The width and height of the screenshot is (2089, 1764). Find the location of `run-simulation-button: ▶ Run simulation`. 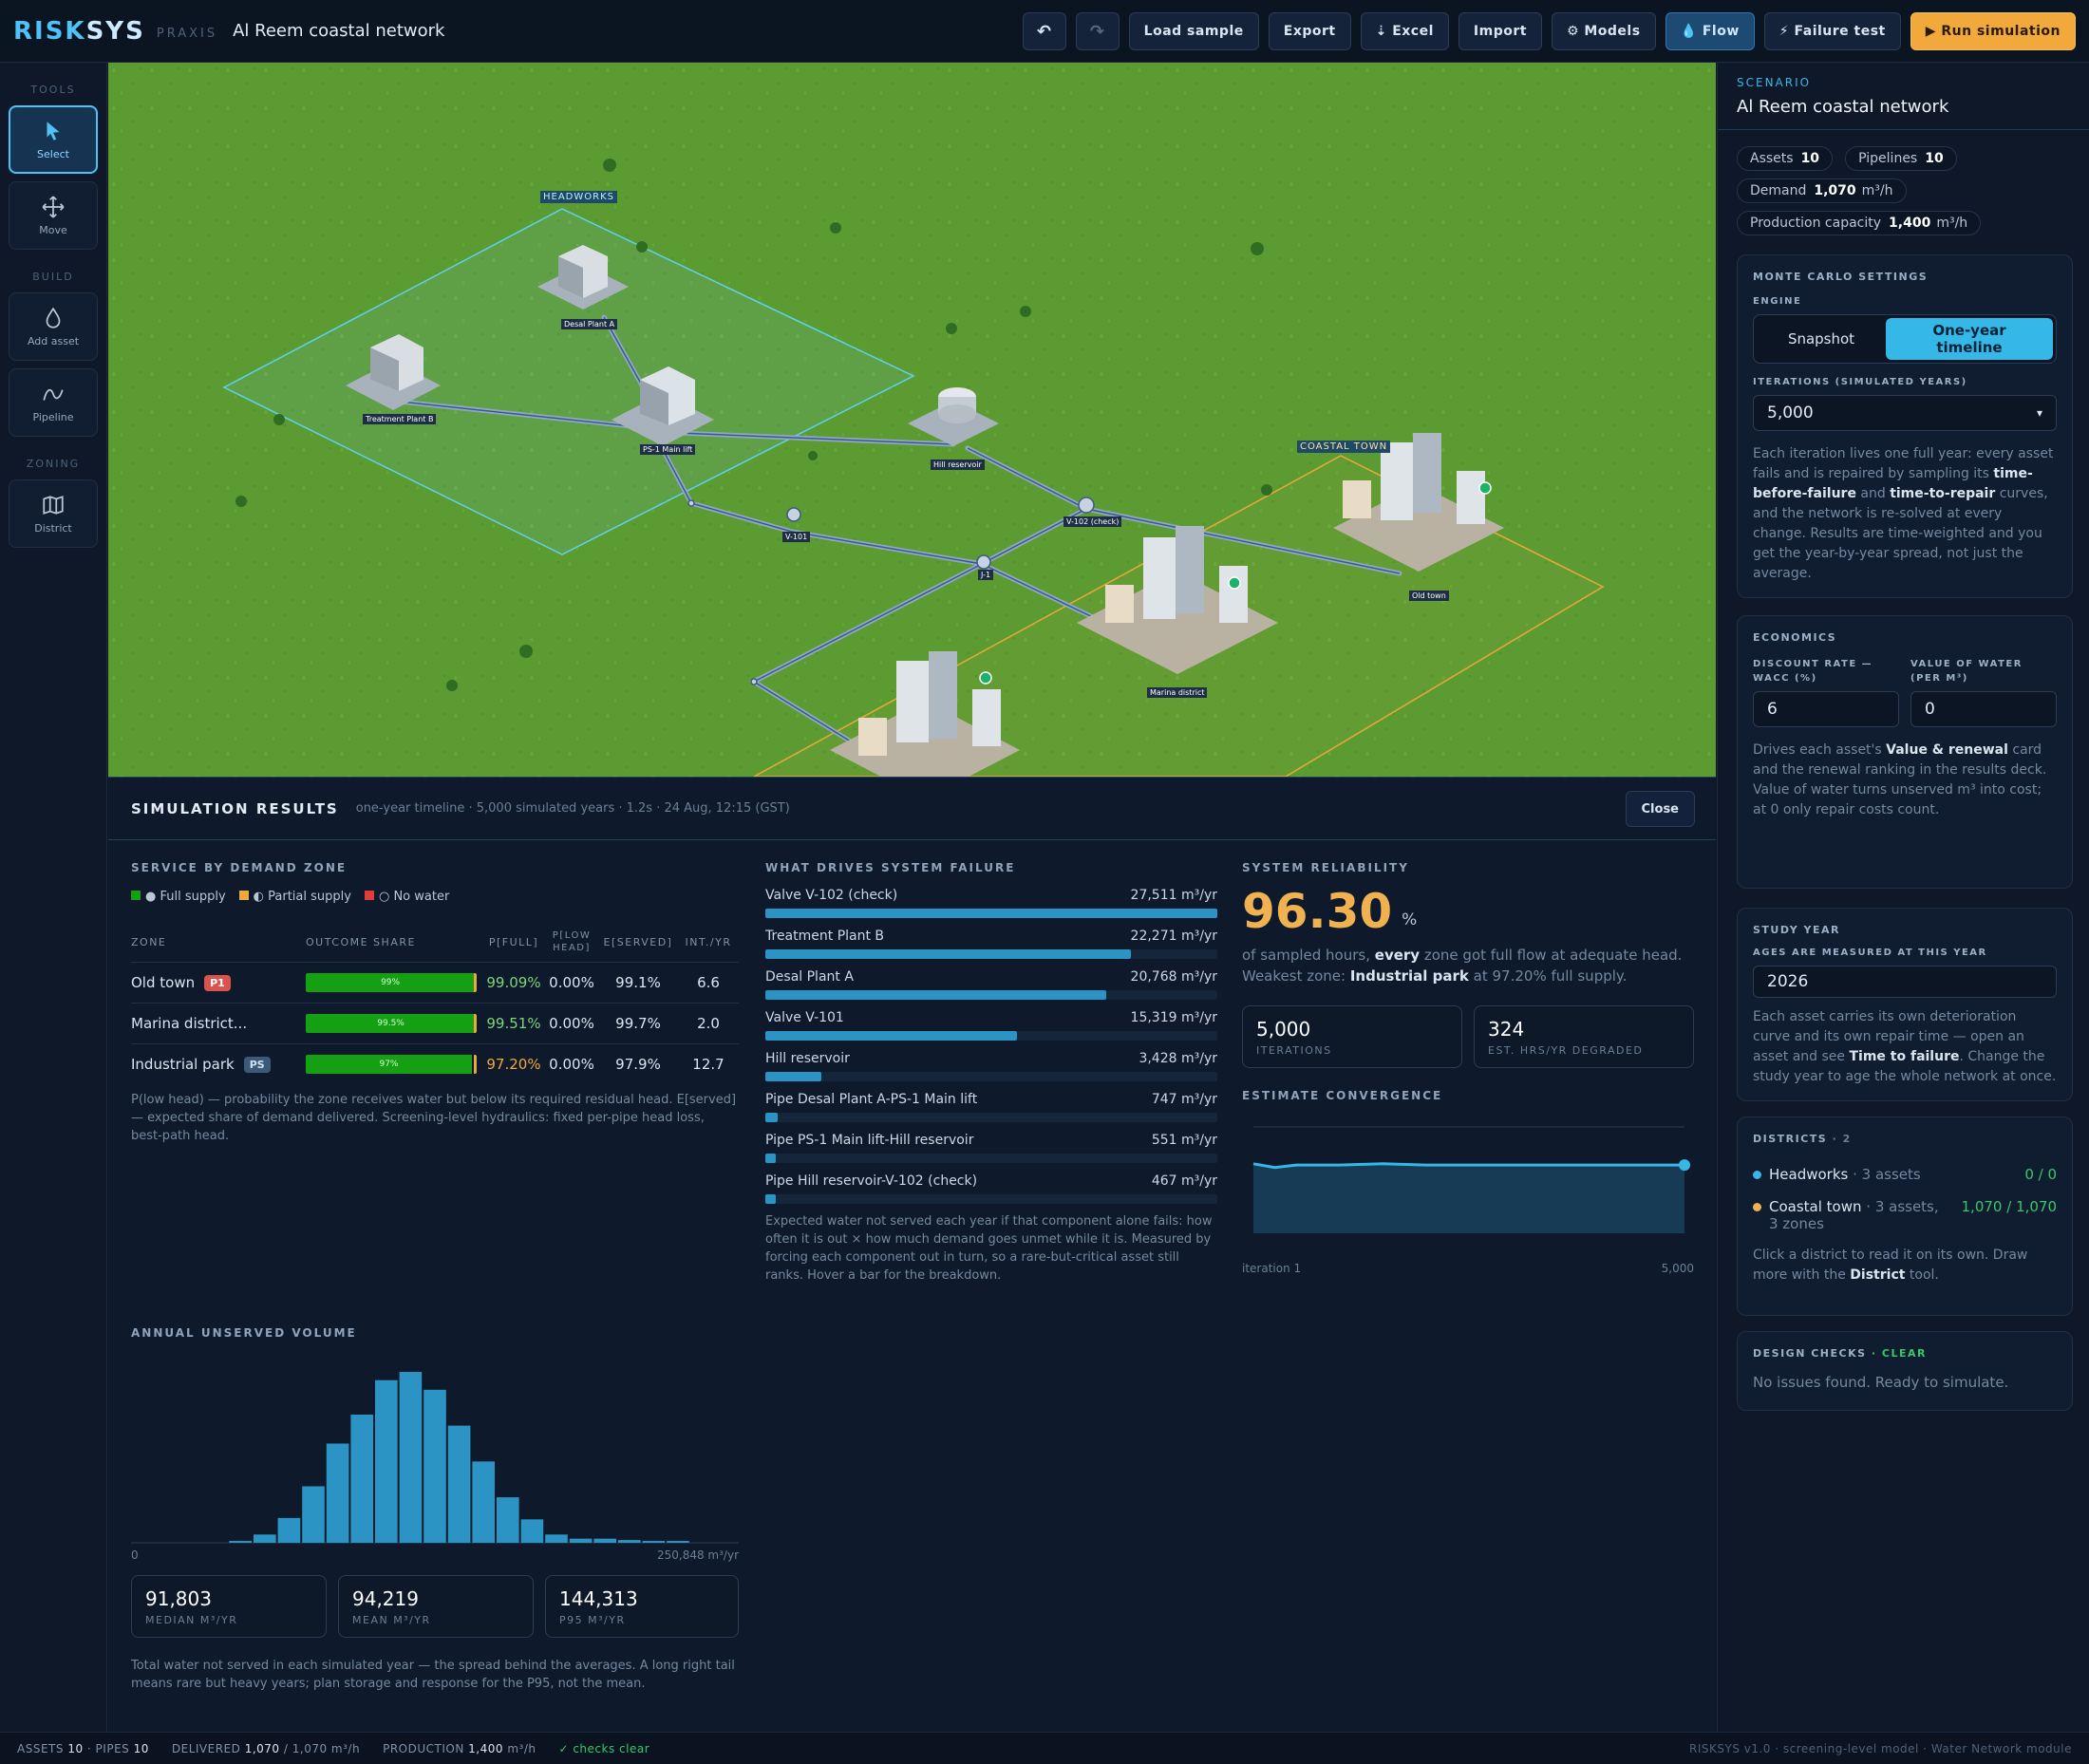

run-simulation-button: ▶ Run simulation is located at coordinates (1993, 31).